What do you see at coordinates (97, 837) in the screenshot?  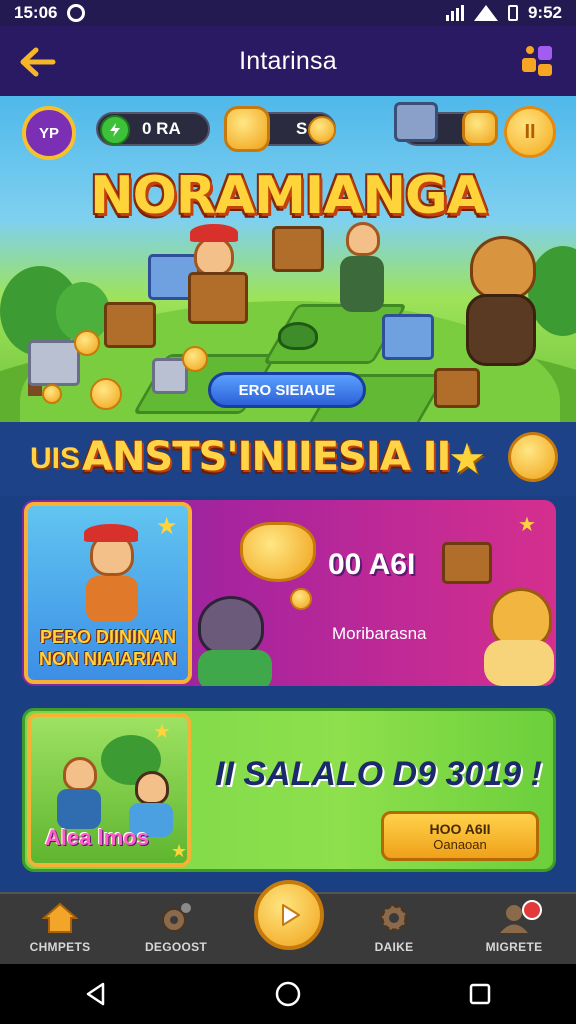 I see `promo-thumbnail-caption: Alea lmos` at bounding box center [97, 837].